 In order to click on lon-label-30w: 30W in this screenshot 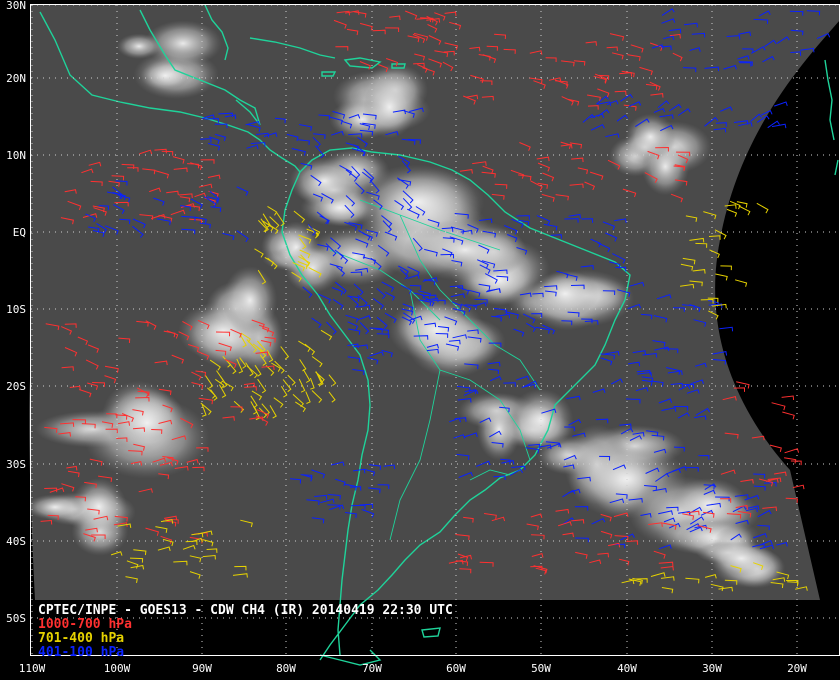, I will do `click(712, 668)`.